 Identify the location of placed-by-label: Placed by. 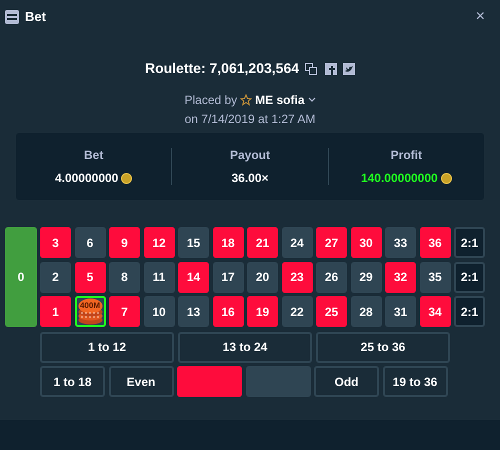
(211, 100).